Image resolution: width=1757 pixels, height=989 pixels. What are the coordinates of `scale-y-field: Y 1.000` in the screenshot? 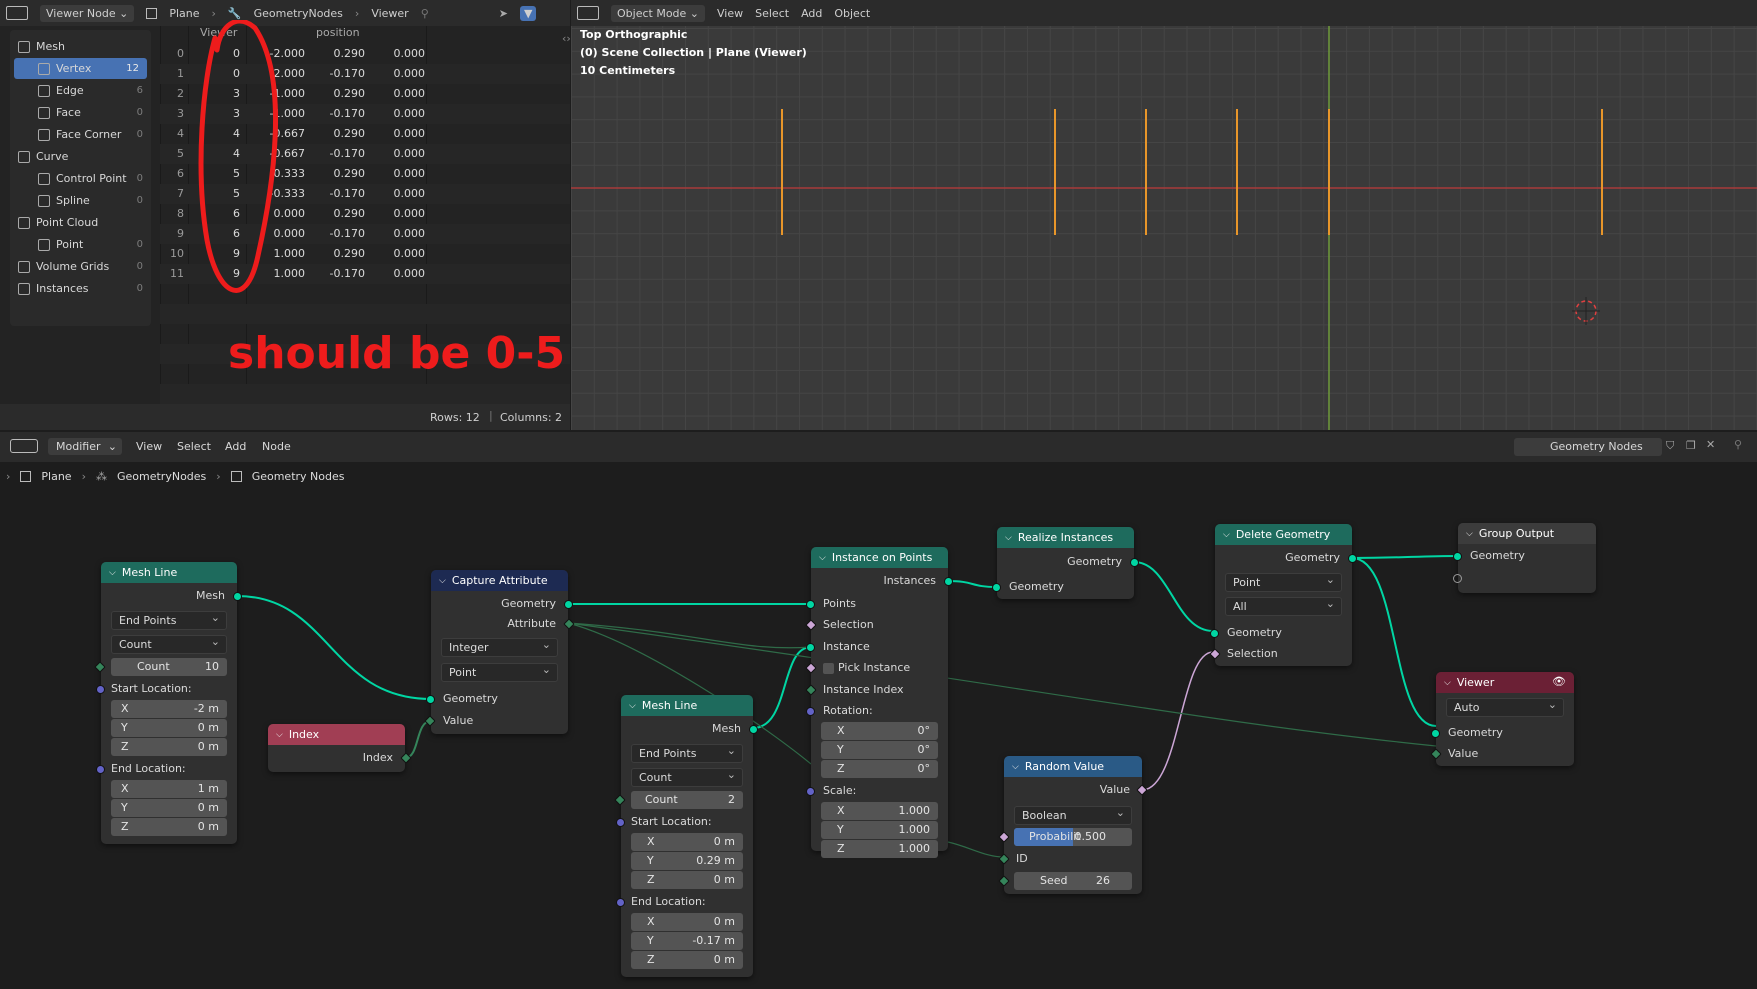 It's located at (879, 830).